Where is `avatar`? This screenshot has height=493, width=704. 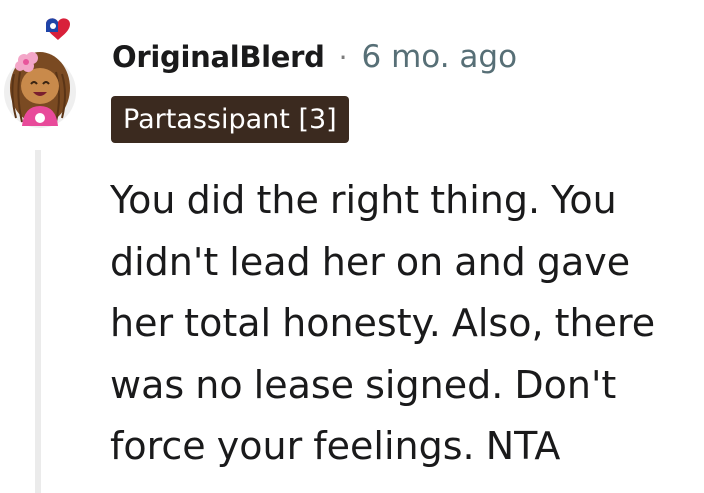 avatar is located at coordinates (45, 72).